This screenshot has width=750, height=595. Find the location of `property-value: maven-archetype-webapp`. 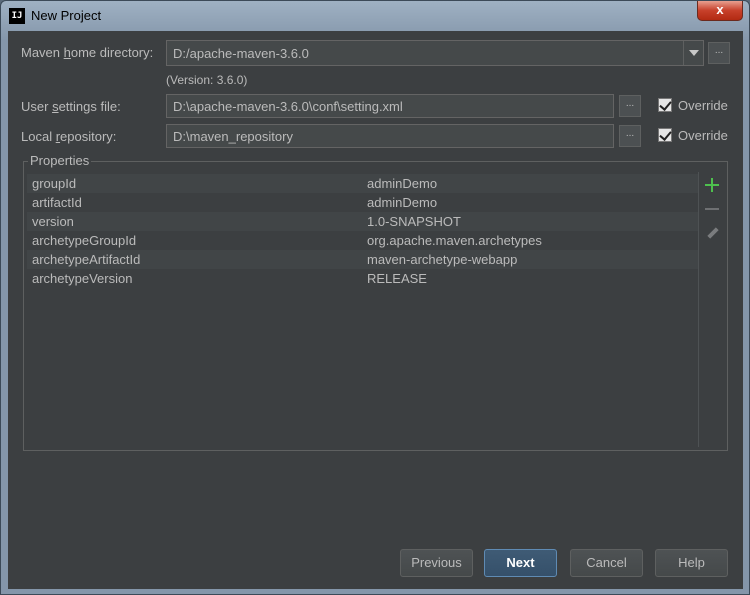

property-value: maven-archetype-webapp is located at coordinates (442, 259).